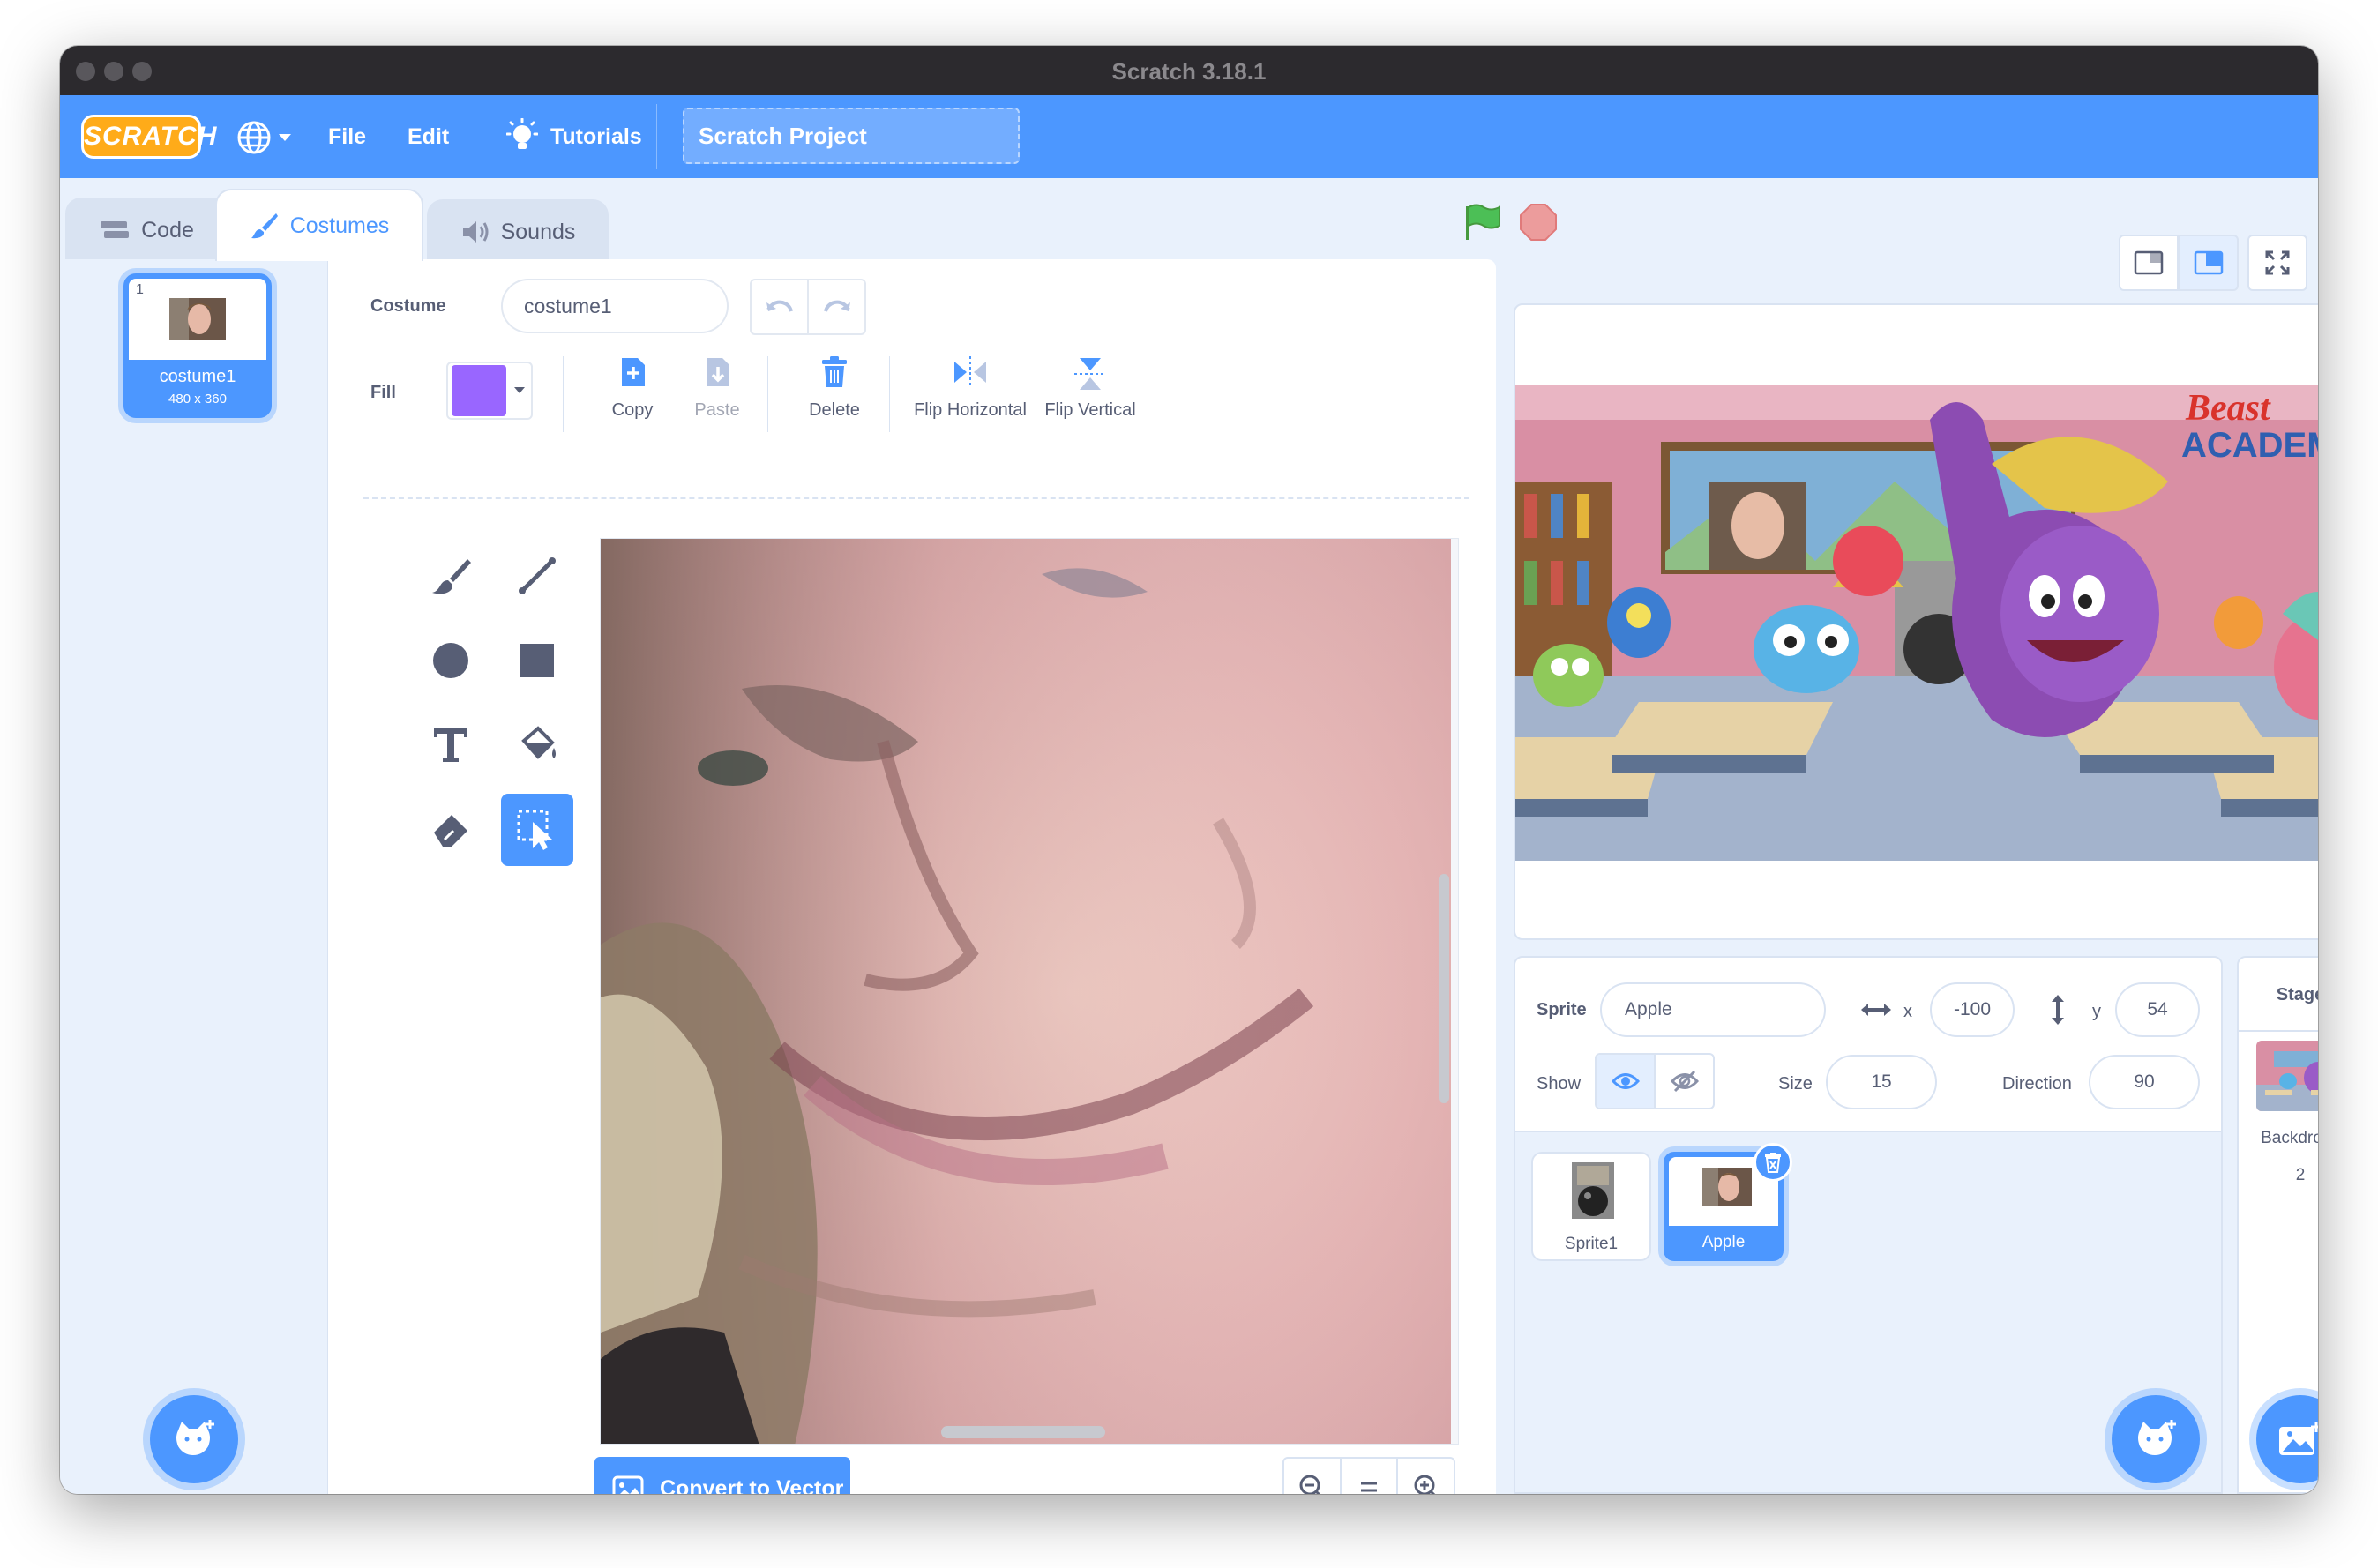 Image resolution: width=2378 pixels, height=1568 pixels. Describe the element at coordinates (1881, 1082) in the screenshot. I see `size-input: 15` at that location.